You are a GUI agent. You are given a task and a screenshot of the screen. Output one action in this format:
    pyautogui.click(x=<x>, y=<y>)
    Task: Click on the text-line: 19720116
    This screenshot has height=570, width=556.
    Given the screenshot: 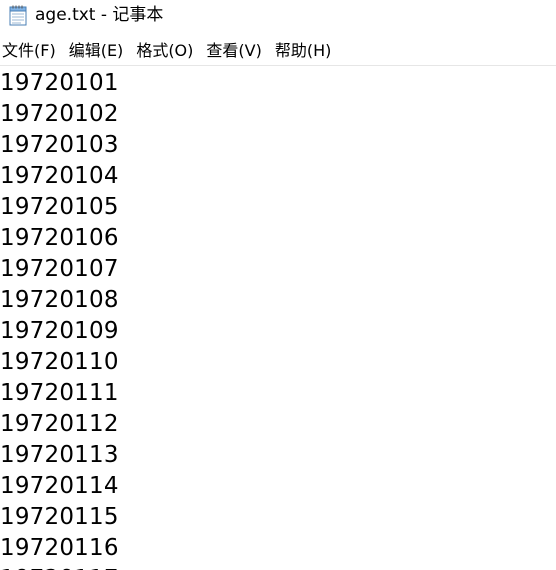 What is the action you would take?
    pyautogui.click(x=59, y=548)
    